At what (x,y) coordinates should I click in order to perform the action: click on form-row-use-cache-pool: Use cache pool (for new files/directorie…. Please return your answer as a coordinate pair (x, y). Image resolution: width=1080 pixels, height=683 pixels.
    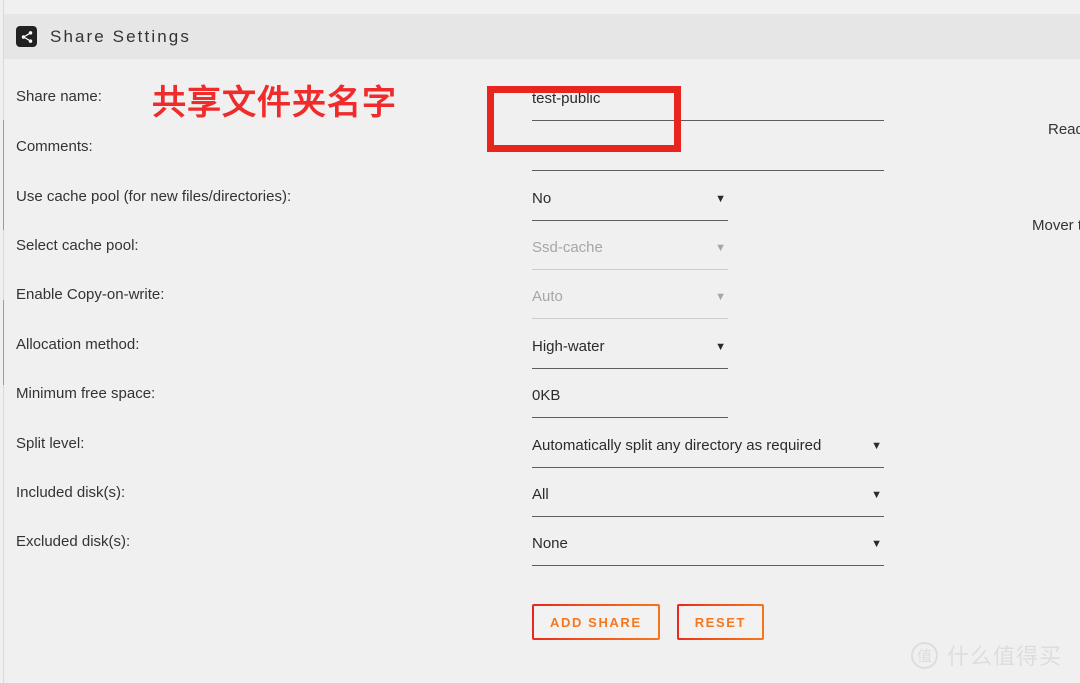
    Looking at the image, I should click on (542, 212).